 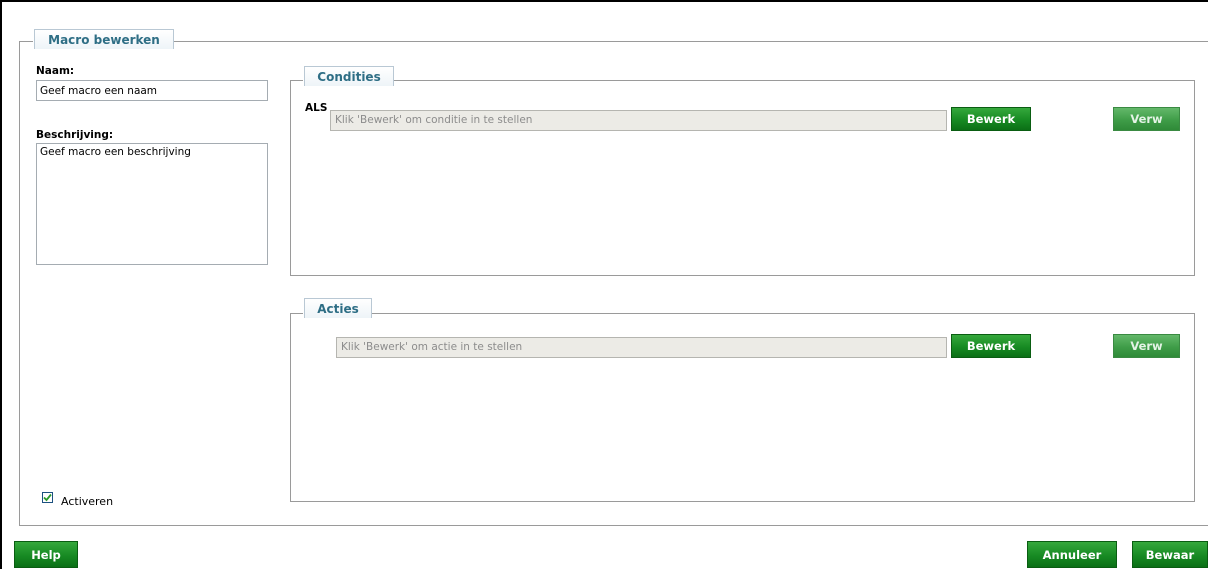 I want to click on save-button: Bewaar, so click(x=1170, y=554).